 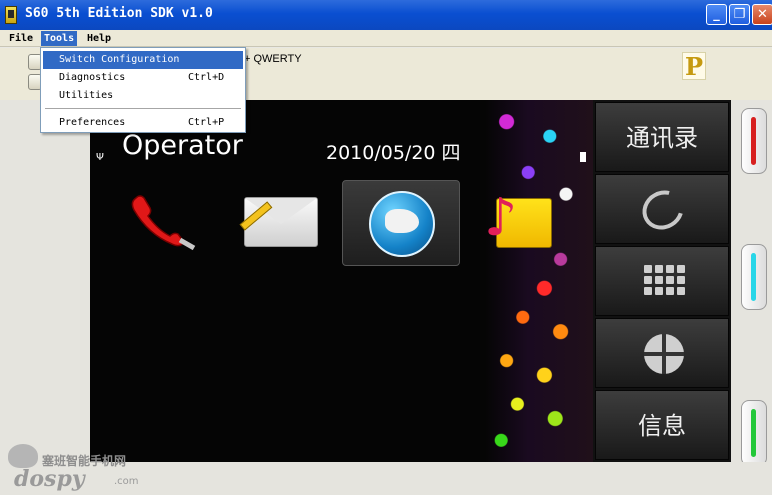 What do you see at coordinates (694, 66) in the screenshot?
I see `p-logo-icon: P` at bounding box center [694, 66].